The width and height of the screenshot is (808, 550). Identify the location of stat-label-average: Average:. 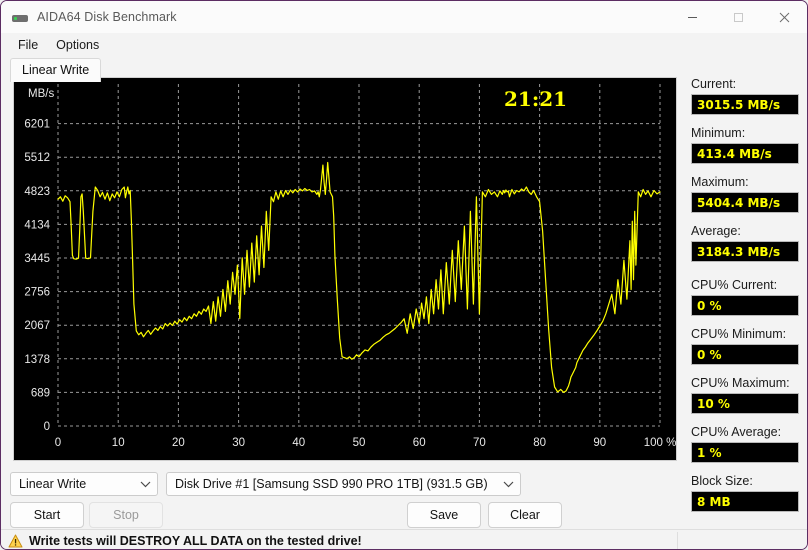
(716, 231).